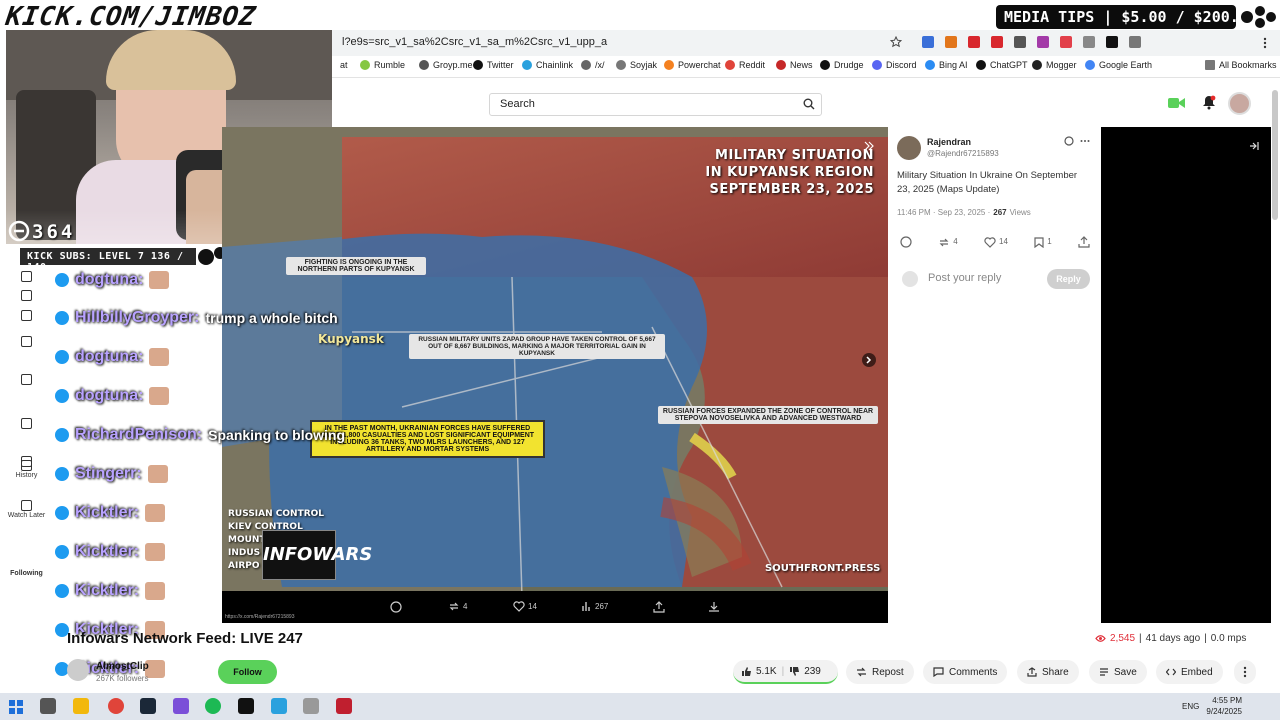 The width and height of the screenshot is (1280, 720). Describe the element at coordinates (78, 670) in the screenshot. I see `channel-avatar` at that location.